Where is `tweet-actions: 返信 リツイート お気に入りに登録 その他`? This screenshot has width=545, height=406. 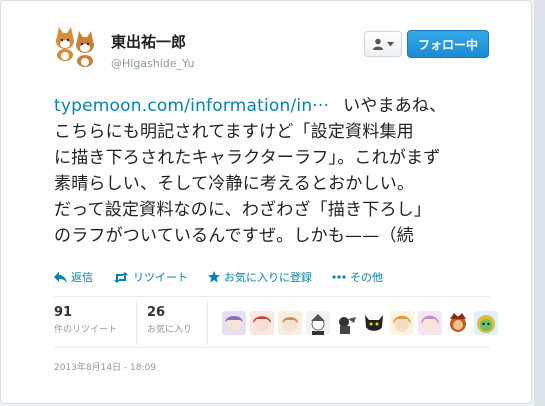 tweet-actions: 返信 リツイート お気に入りに登録 その他 is located at coordinates (228, 277).